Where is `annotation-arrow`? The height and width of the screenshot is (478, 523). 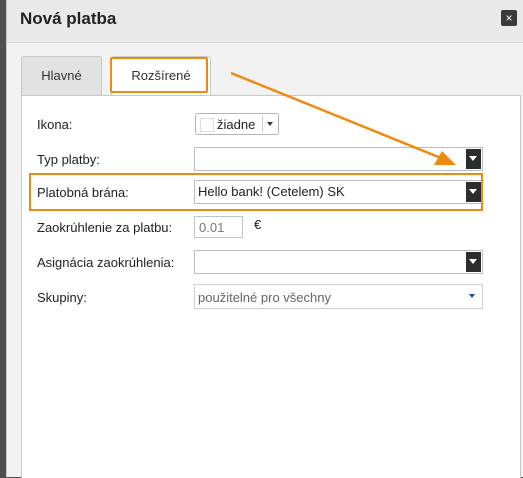 annotation-arrow is located at coordinates (343, 118).